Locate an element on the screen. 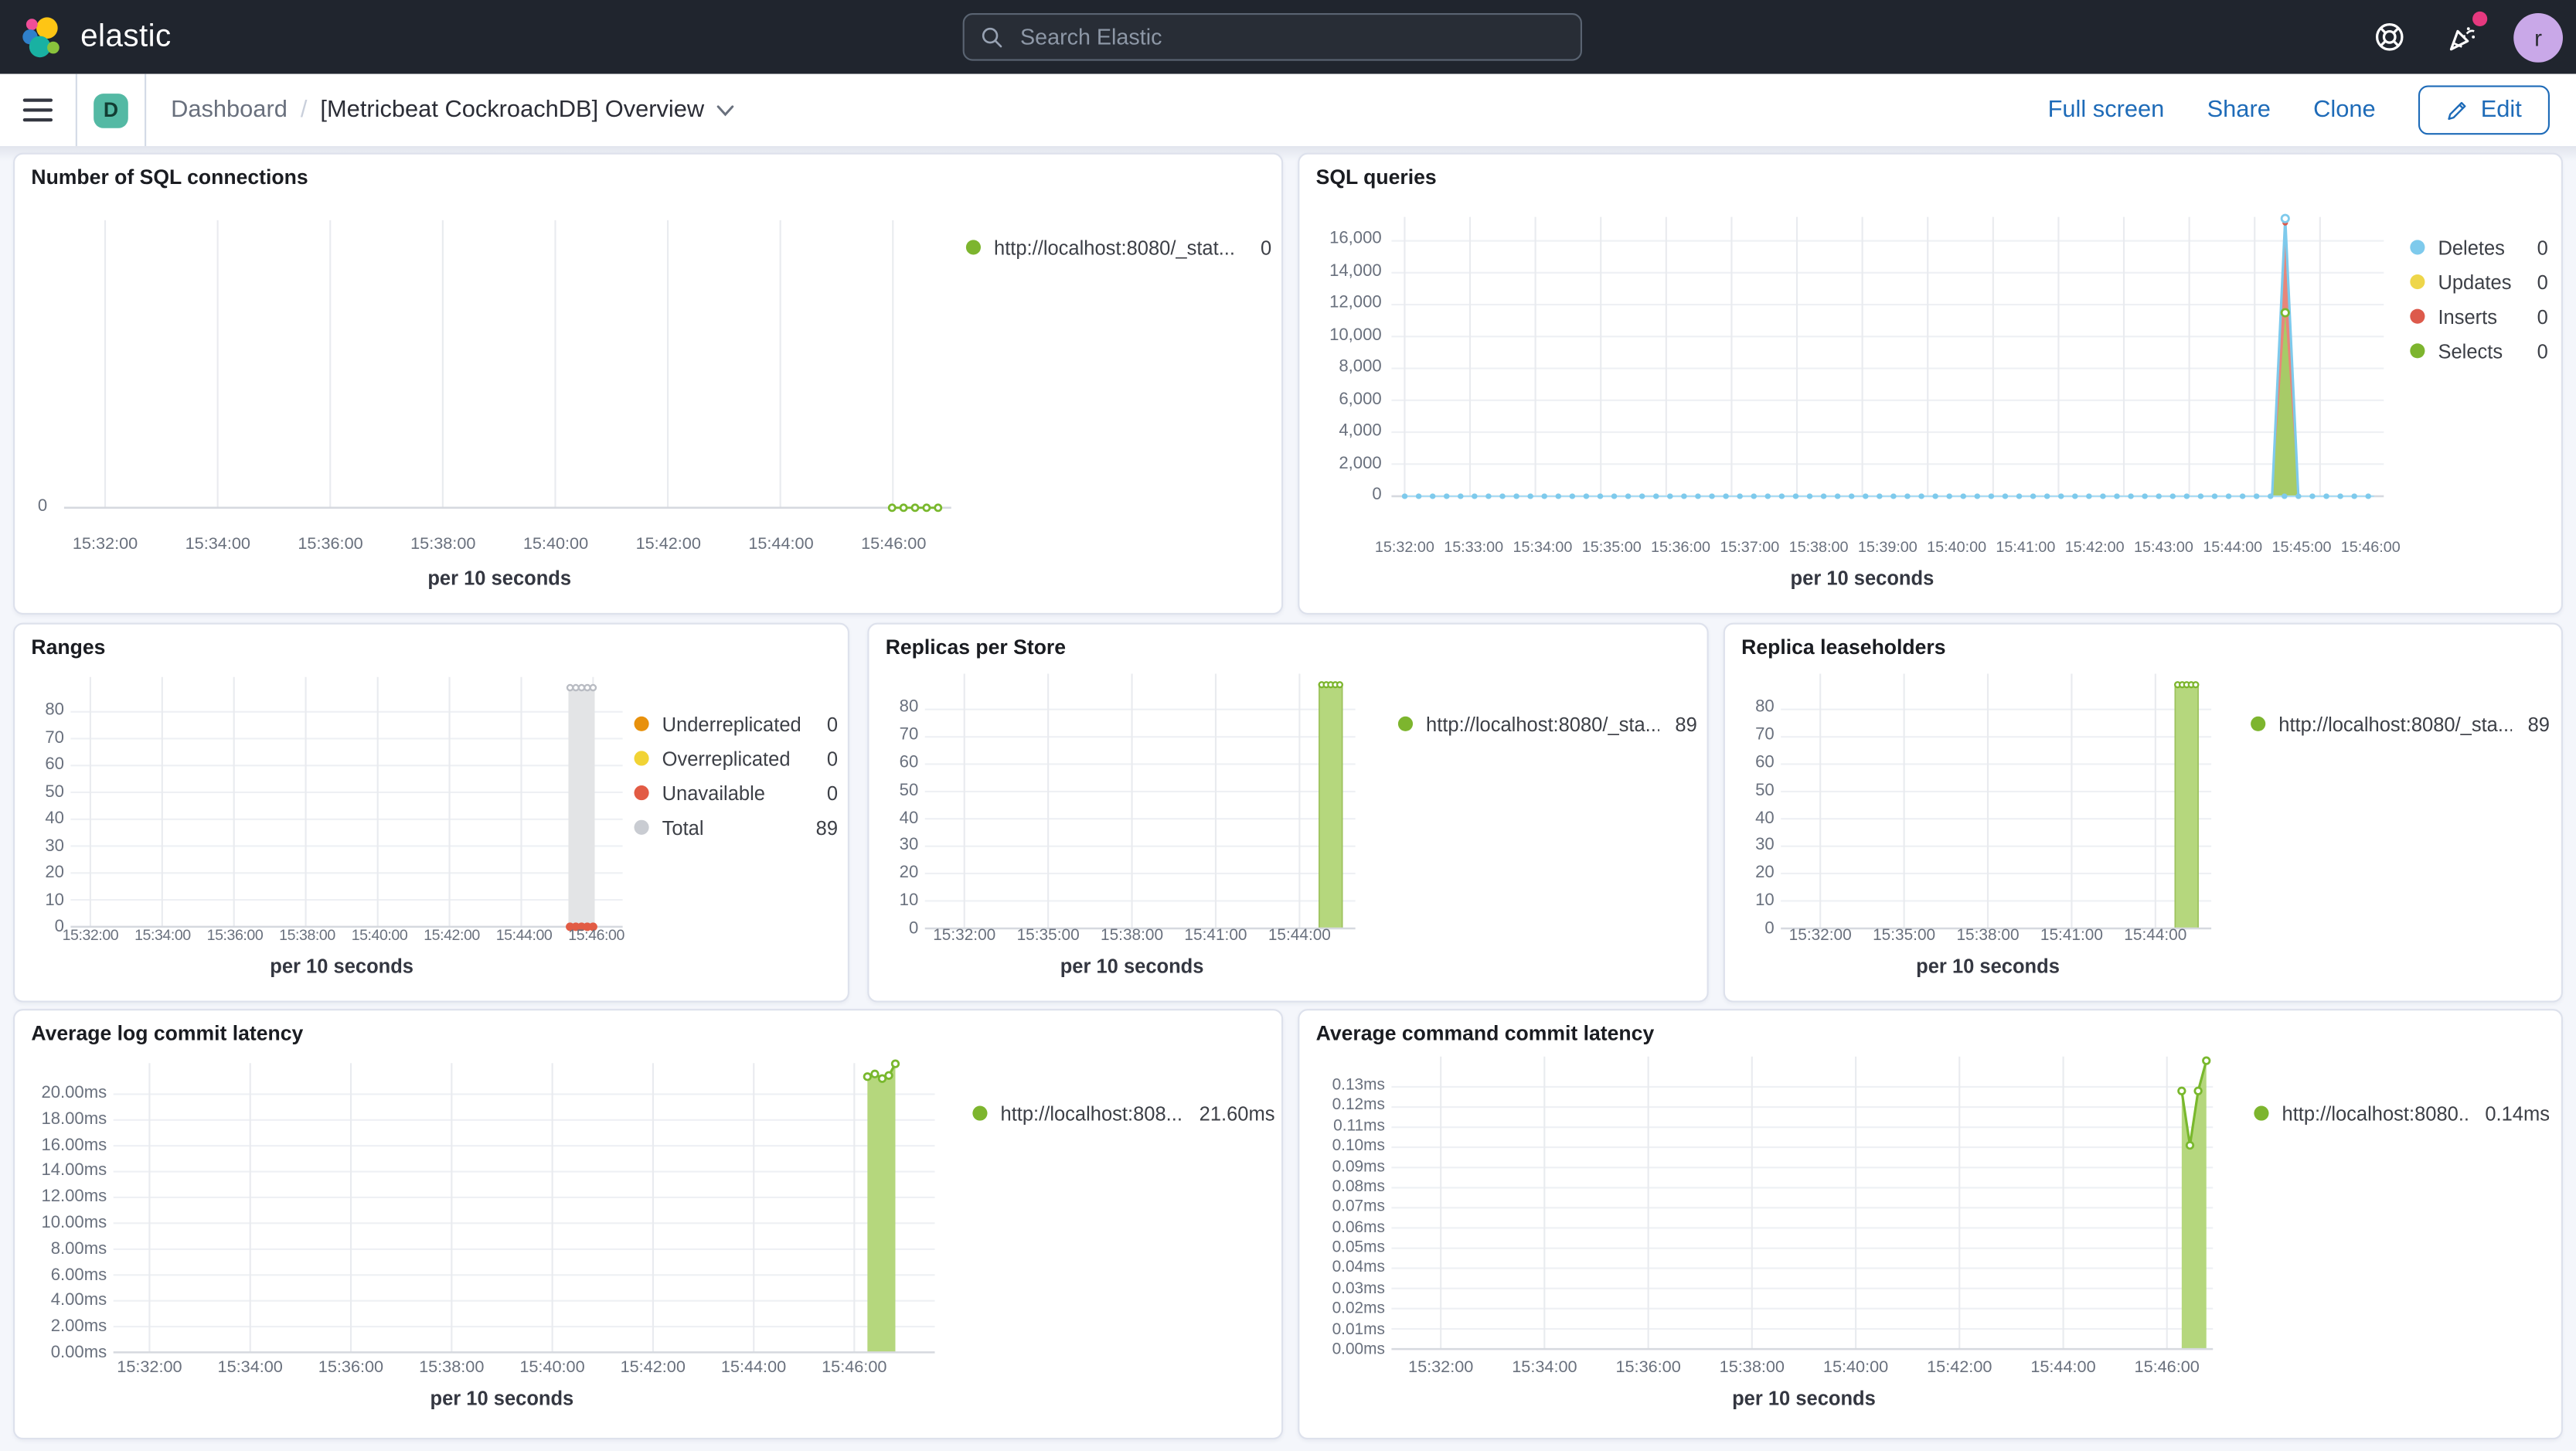 This screenshot has height=1451, width=2576. legend-item: Overreplicated 0 is located at coordinates (736, 758).